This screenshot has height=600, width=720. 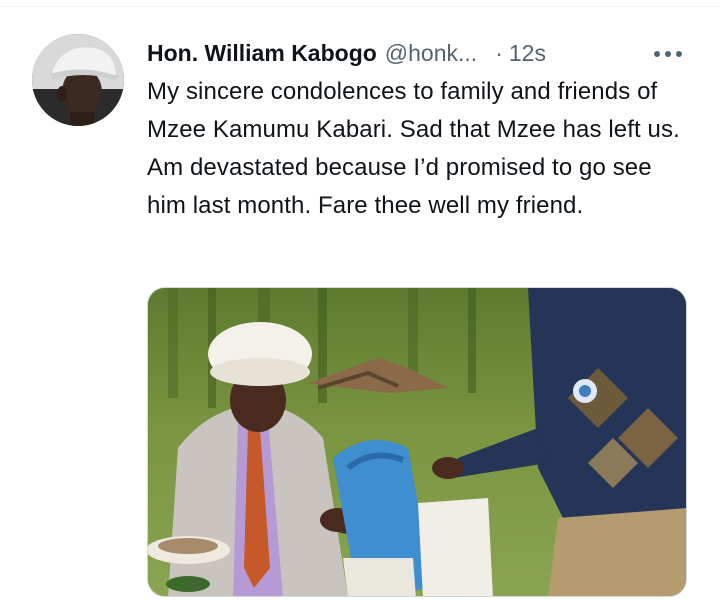 What do you see at coordinates (360, 3) in the screenshot?
I see `top-divider` at bounding box center [360, 3].